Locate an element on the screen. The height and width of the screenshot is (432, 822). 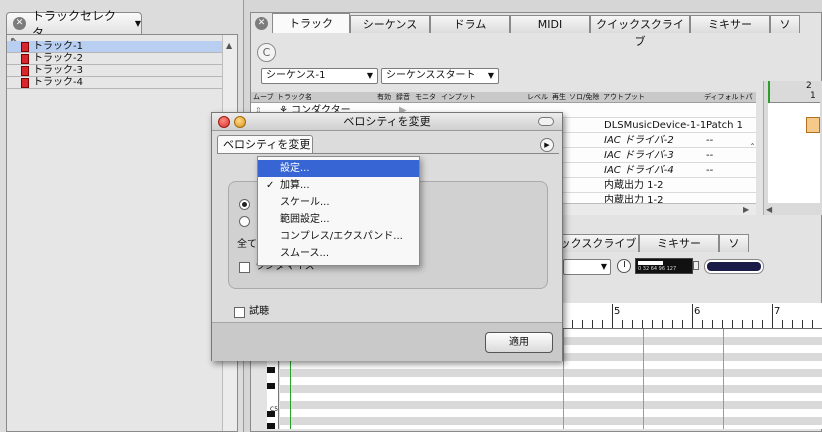
tab-midi: MIDI is located at coordinates (550, 24).